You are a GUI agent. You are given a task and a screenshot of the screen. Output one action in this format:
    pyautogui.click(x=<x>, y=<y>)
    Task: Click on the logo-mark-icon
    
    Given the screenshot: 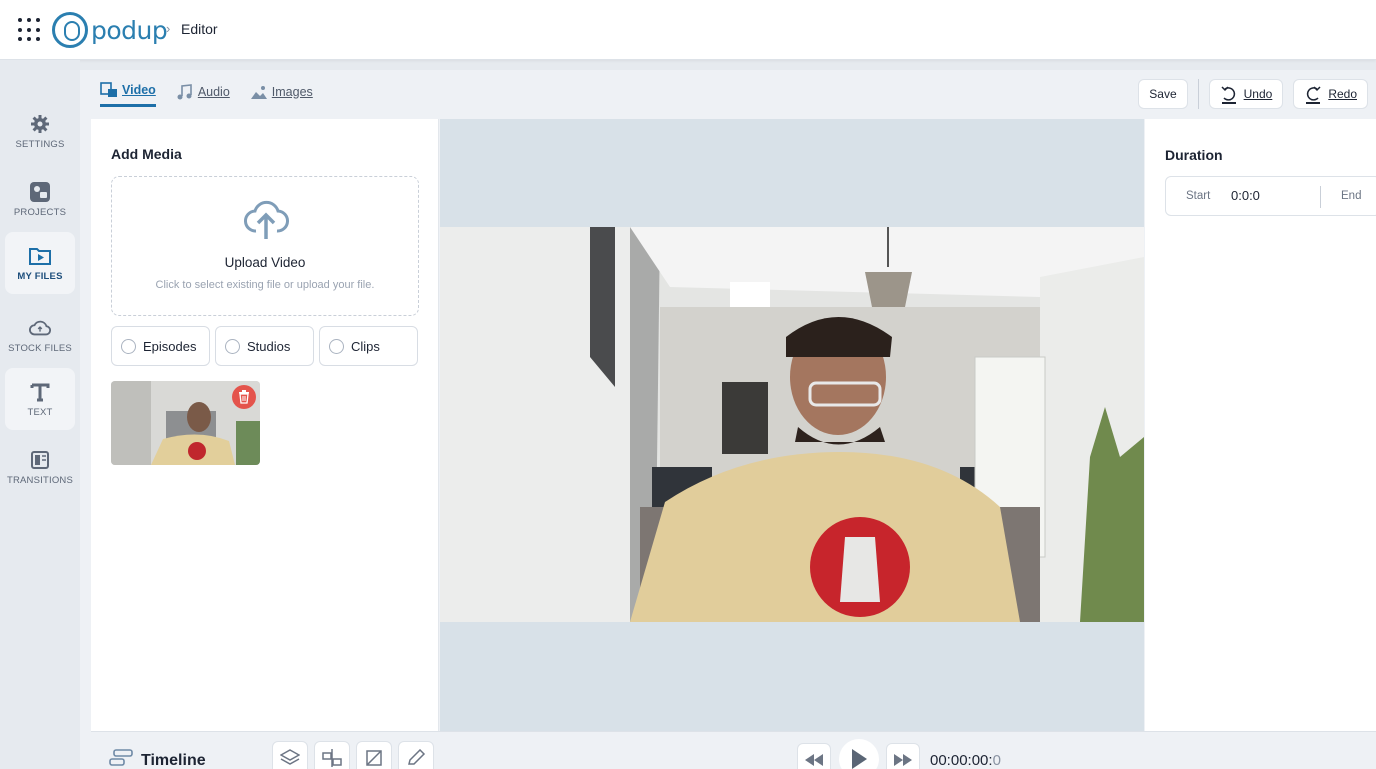 What is the action you would take?
    pyautogui.click(x=70, y=30)
    